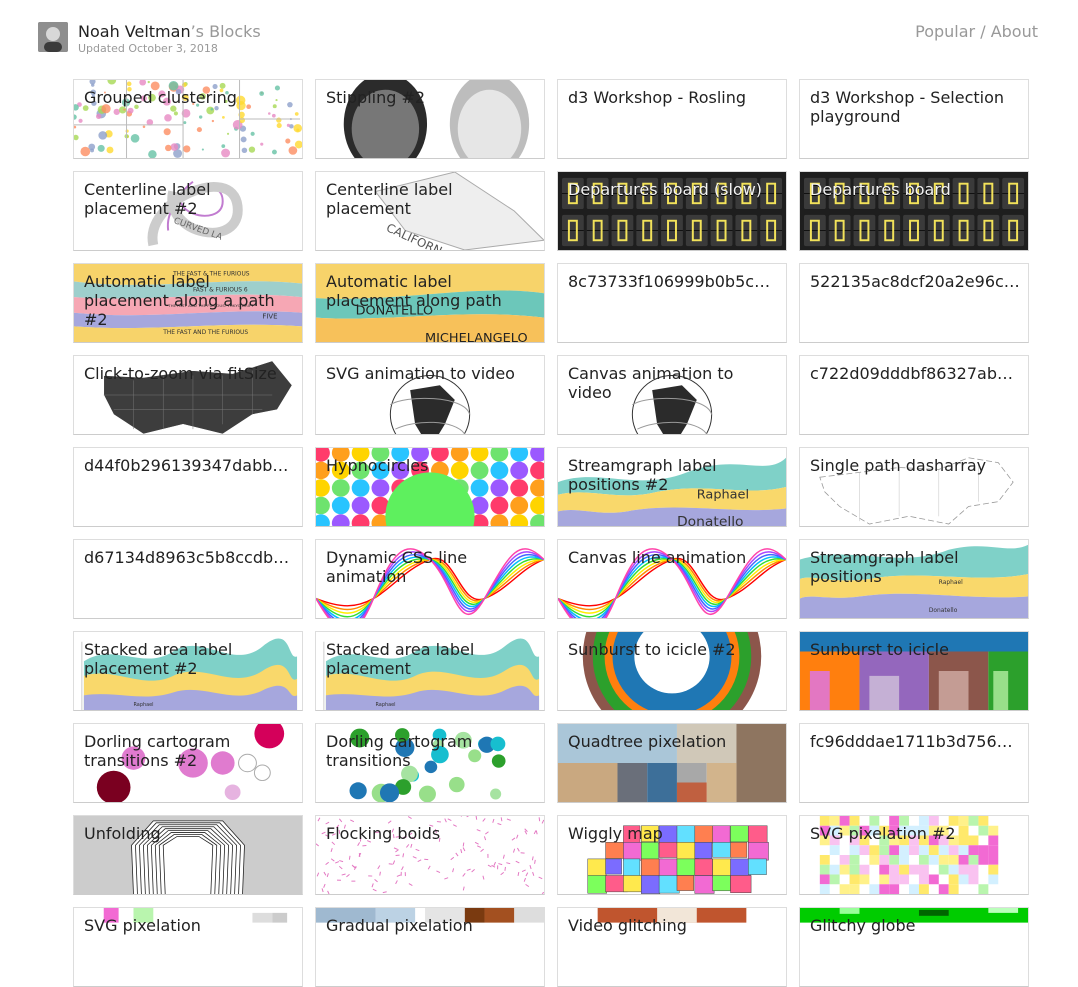 Image resolution: width=1078 pixels, height=987 pixels. I want to click on block-title: Grouped clustering, so click(189, 97).